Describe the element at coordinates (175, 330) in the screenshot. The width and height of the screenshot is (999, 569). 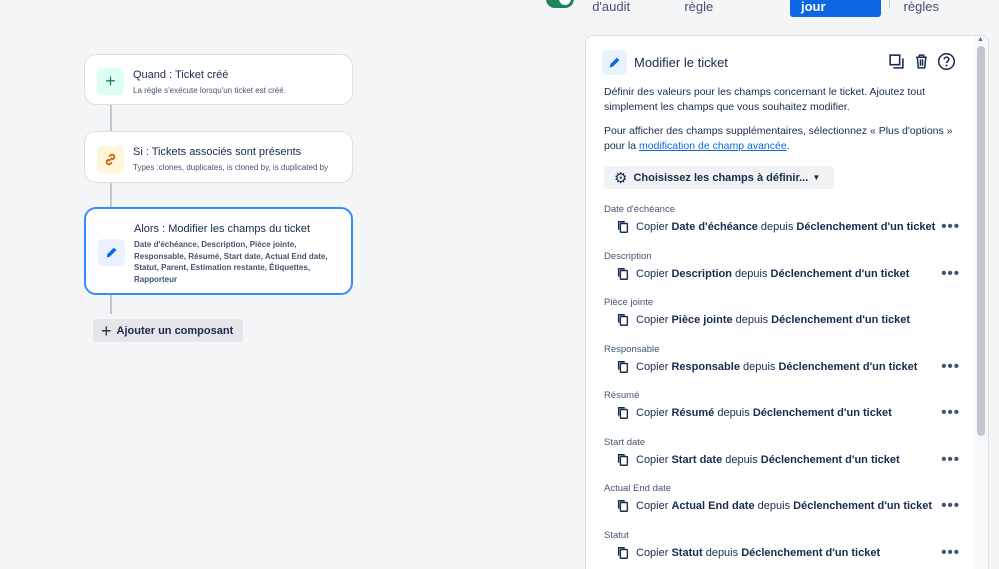
I see `add-component-label: Ajouter un composant` at that location.